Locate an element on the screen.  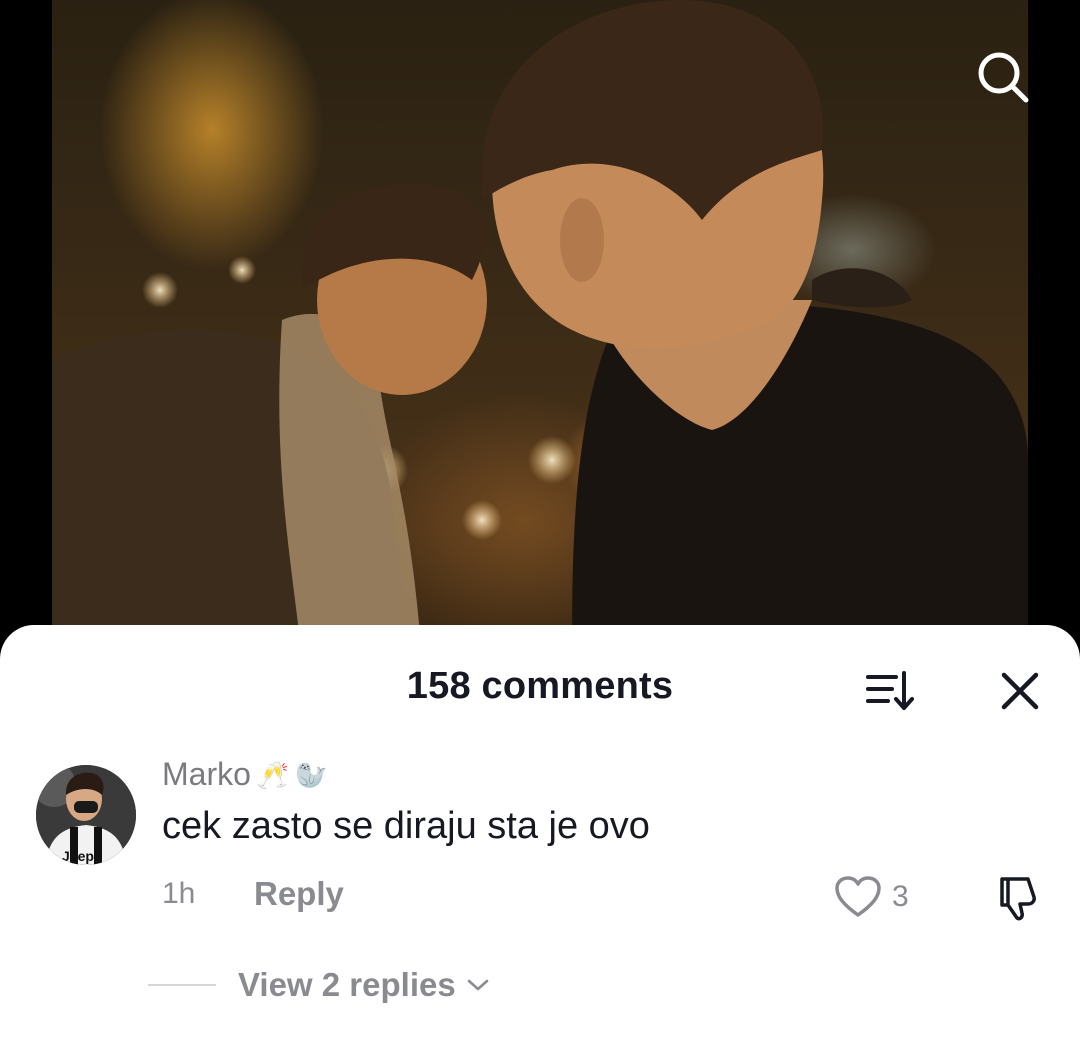
comment-username: Marko 🥂 🦭 is located at coordinates (245, 774).